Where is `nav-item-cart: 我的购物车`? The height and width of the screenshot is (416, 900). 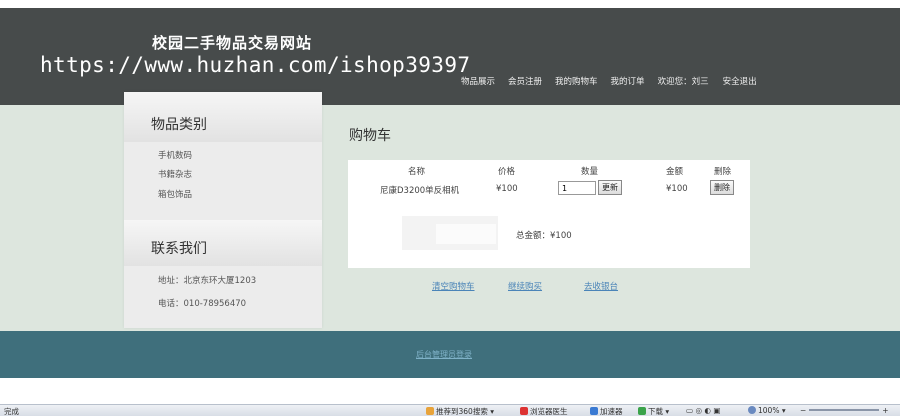 nav-item-cart: 我的购物车 is located at coordinates (576, 81).